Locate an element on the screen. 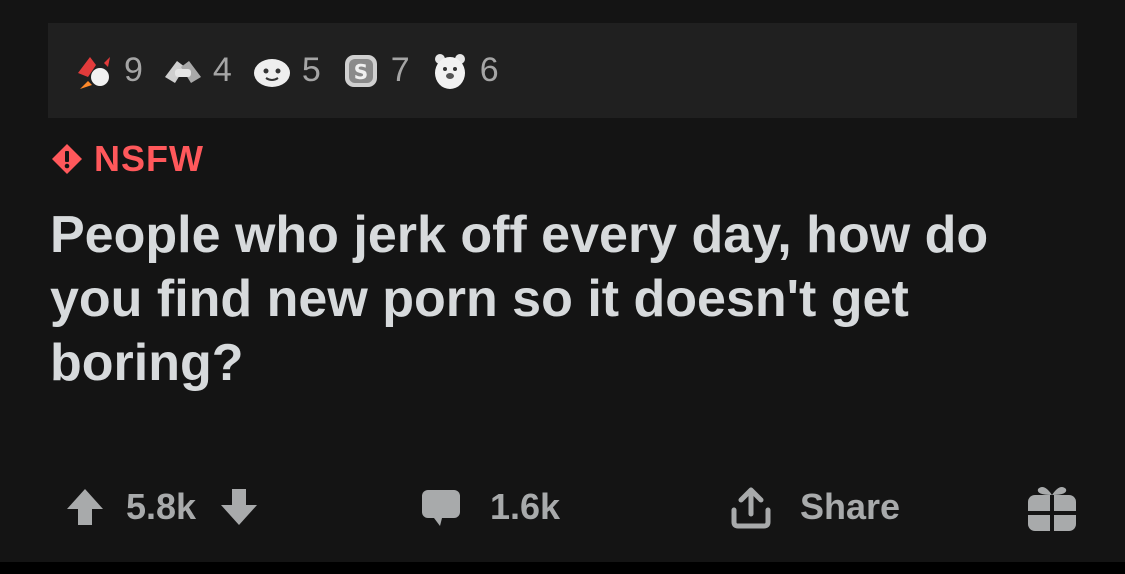 The width and height of the screenshot is (1125, 574). svg-text: S is located at coordinates (361, 72).